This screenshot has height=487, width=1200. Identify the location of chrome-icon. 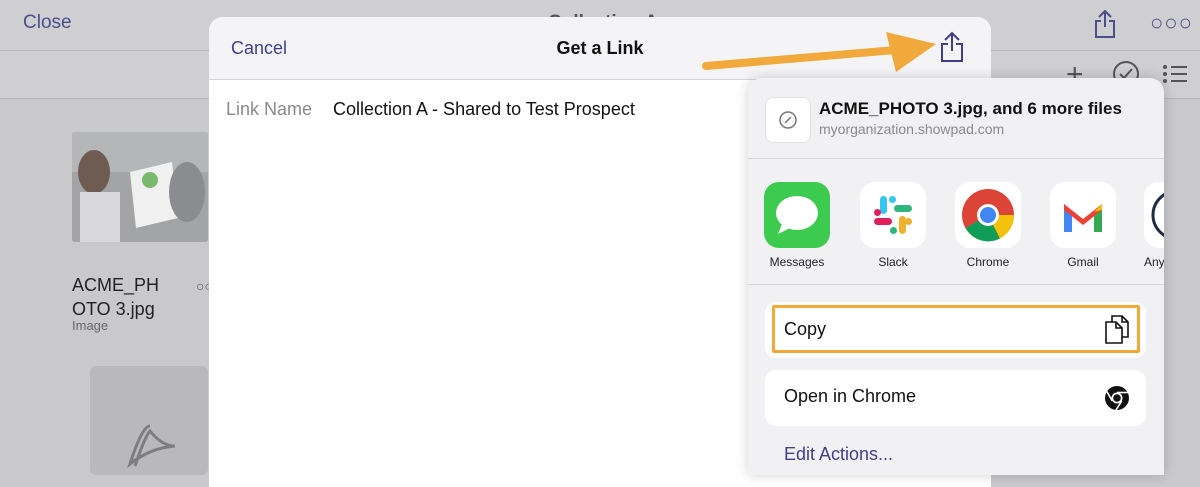
(988, 215).